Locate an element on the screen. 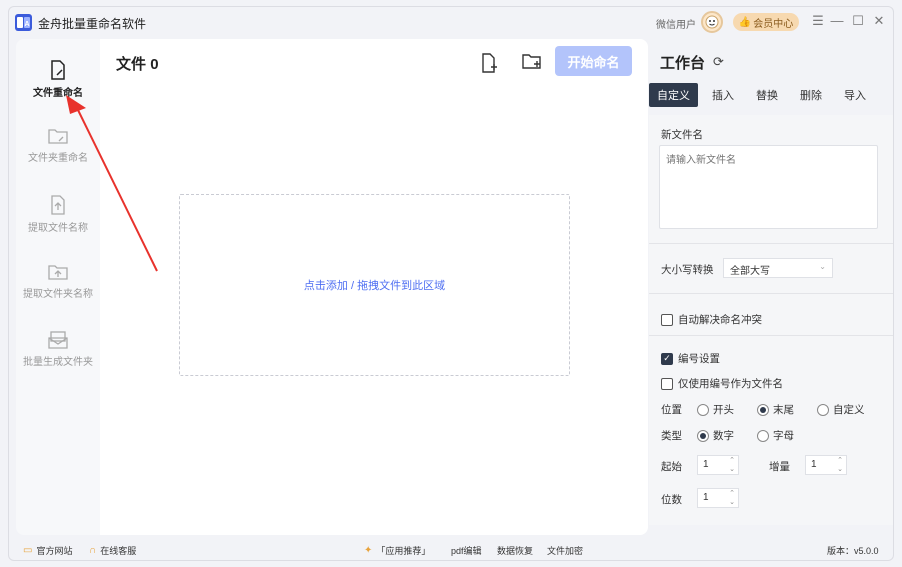 The height and width of the screenshot is (567, 902). add-folder-button is located at coordinates (532, 63).